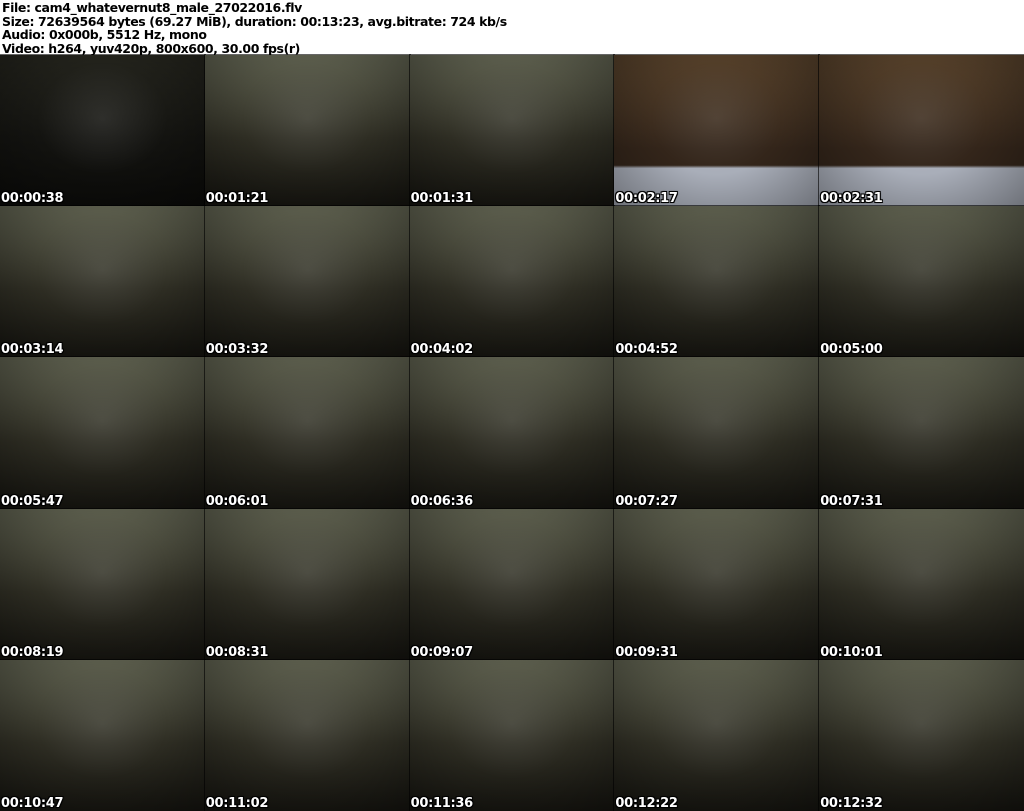  What do you see at coordinates (442, 350) in the screenshot?
I see `frame-timestamp: 00:04:02` at bounding box center [442, 350].